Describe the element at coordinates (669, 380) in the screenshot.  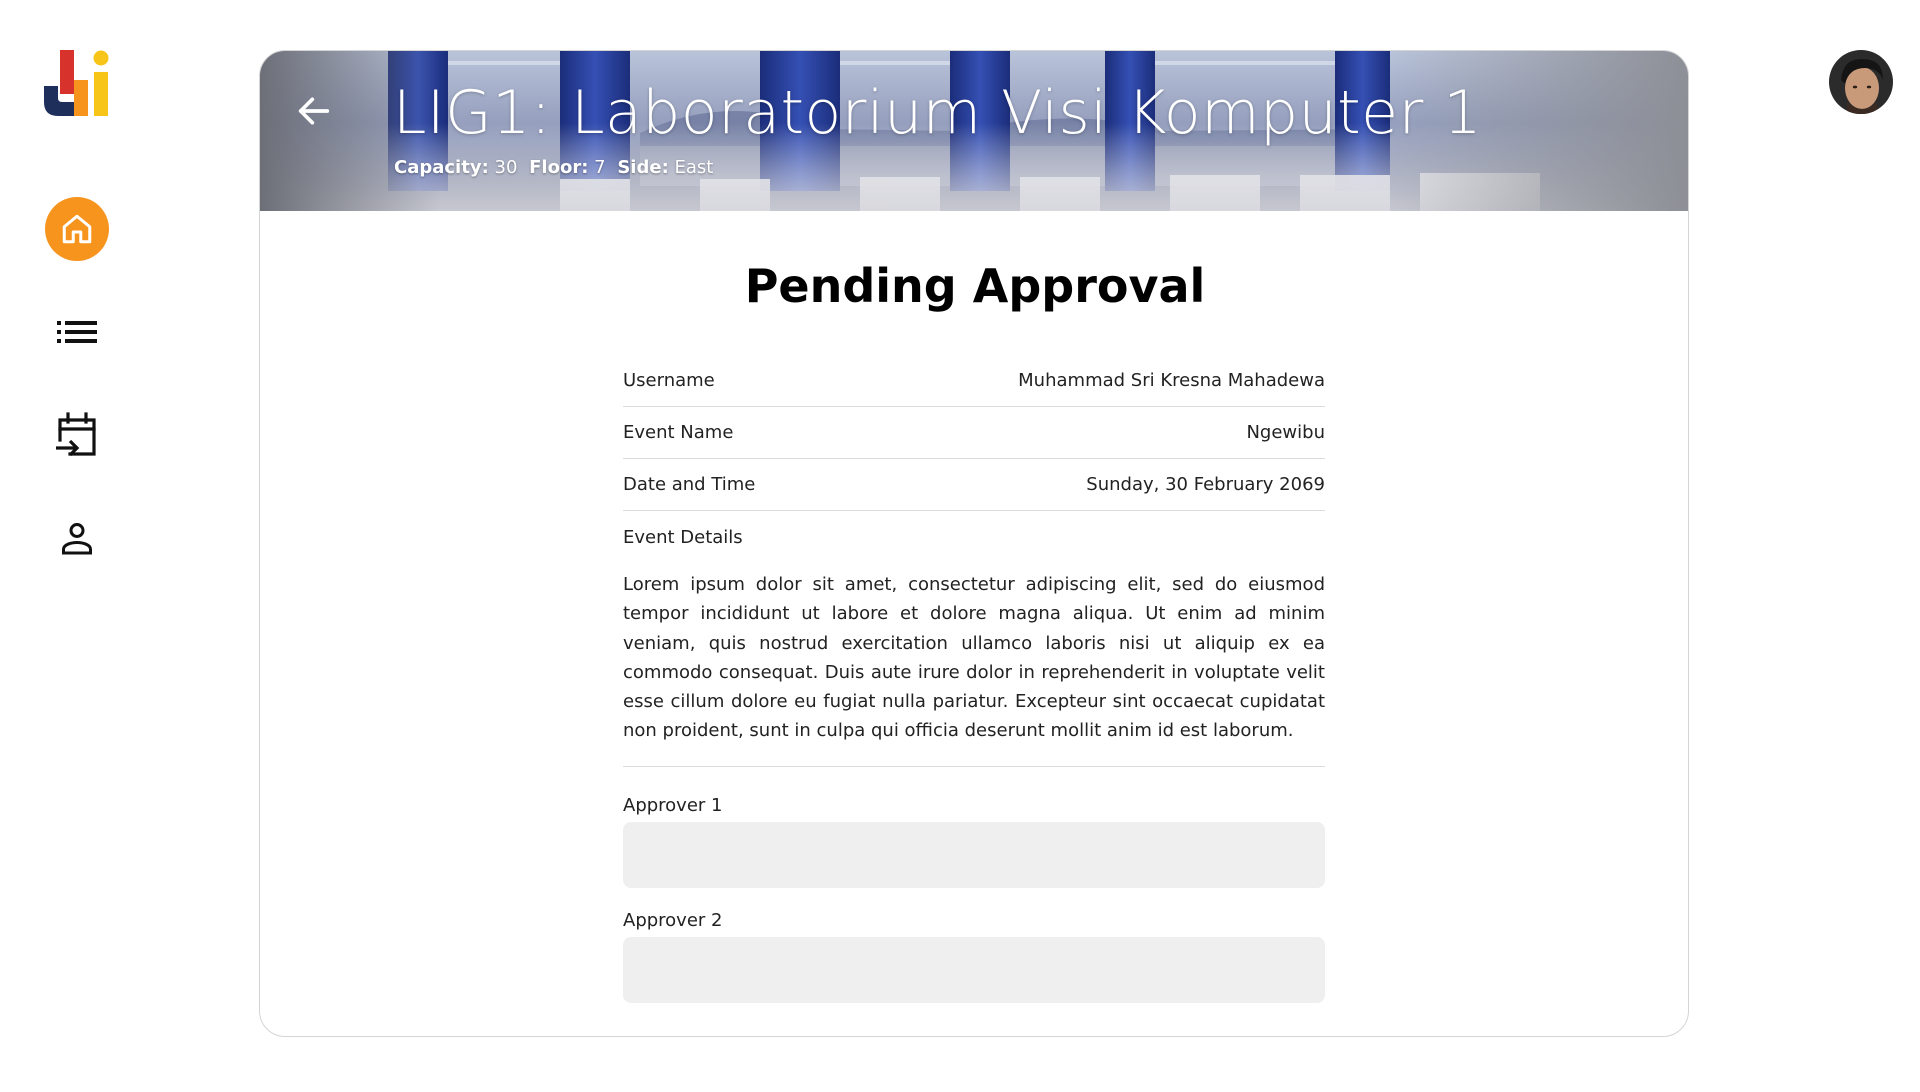
I see `username-label: Username` at that location.